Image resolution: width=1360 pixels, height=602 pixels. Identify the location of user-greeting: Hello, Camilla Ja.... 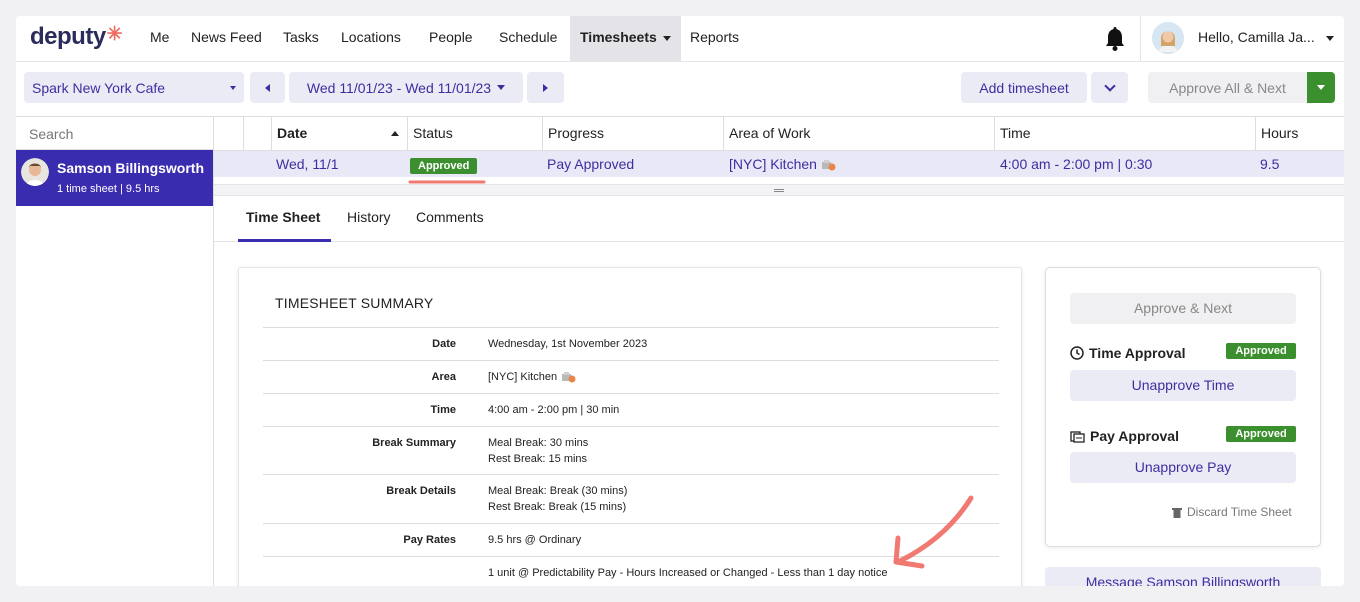
(1256, 37).